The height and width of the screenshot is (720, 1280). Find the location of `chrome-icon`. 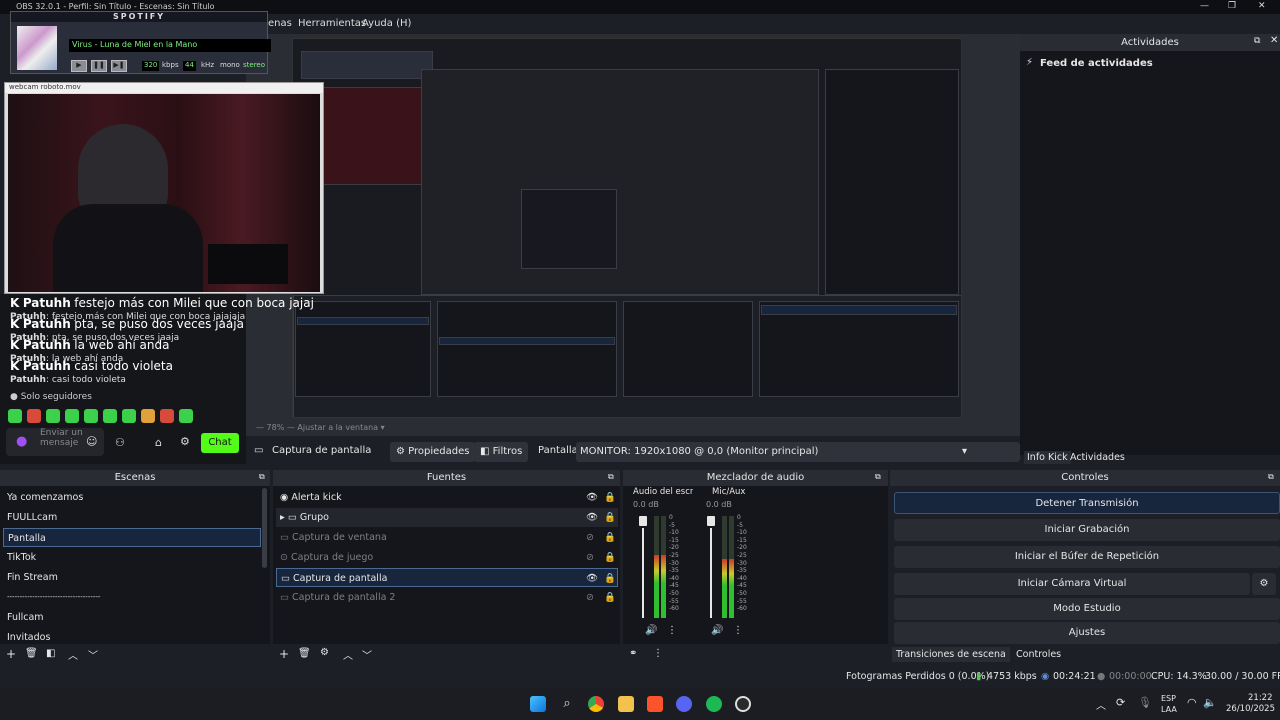

chrome-icon is located at coordinates (596, 704).